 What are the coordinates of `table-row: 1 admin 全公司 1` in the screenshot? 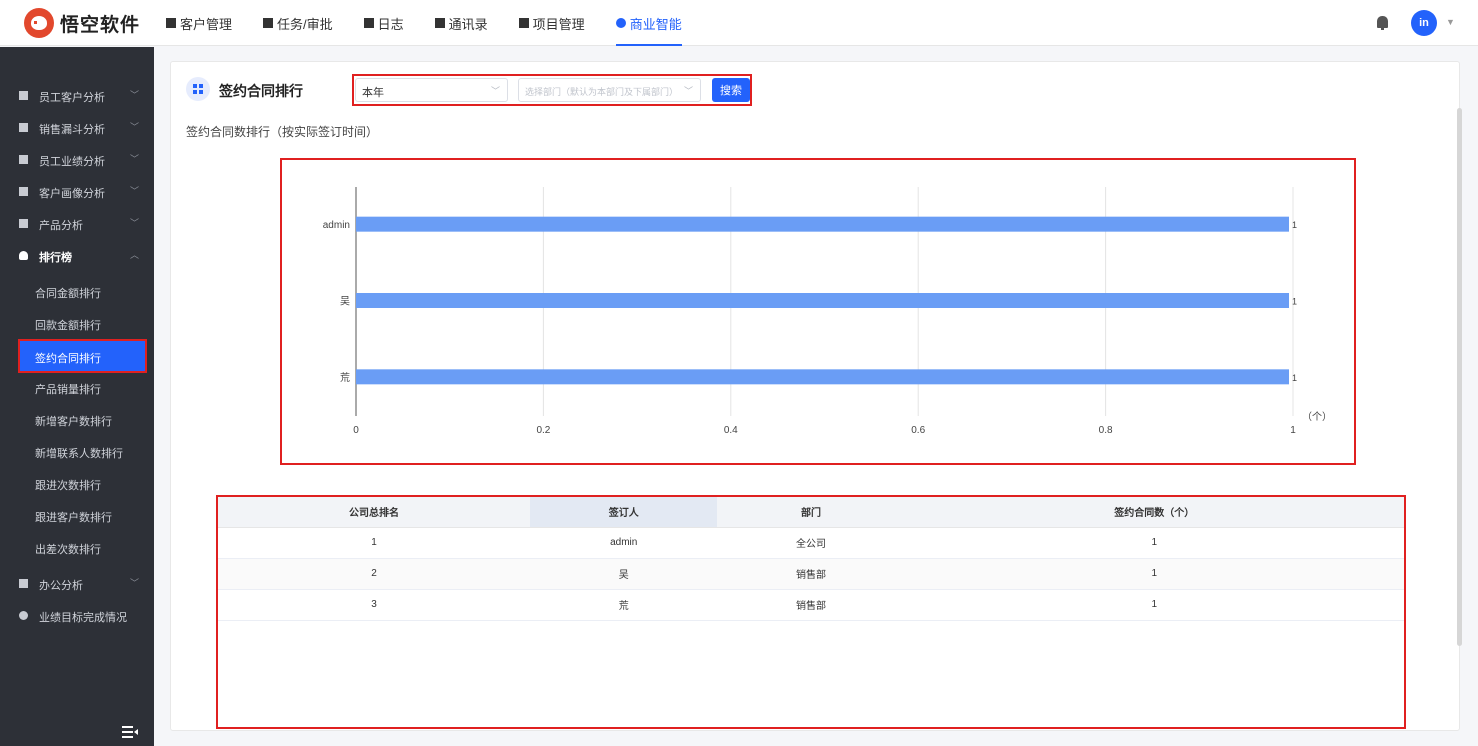 It's located at (811, 543).